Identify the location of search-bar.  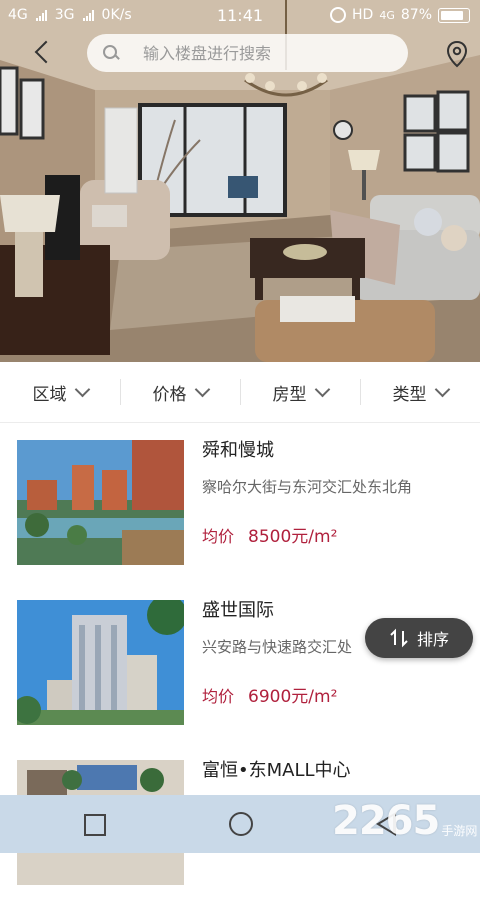
(247, 53).